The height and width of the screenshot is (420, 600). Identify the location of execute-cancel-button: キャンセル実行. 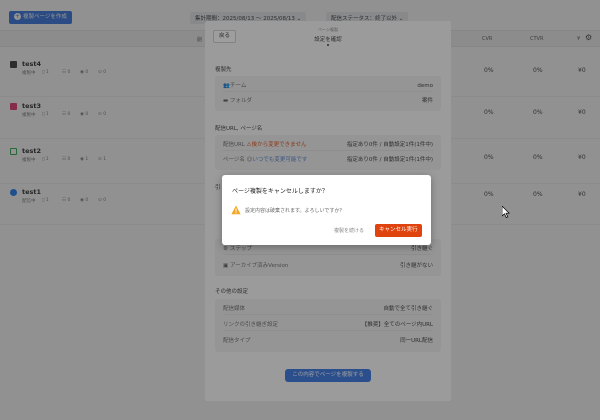
(398, 230).